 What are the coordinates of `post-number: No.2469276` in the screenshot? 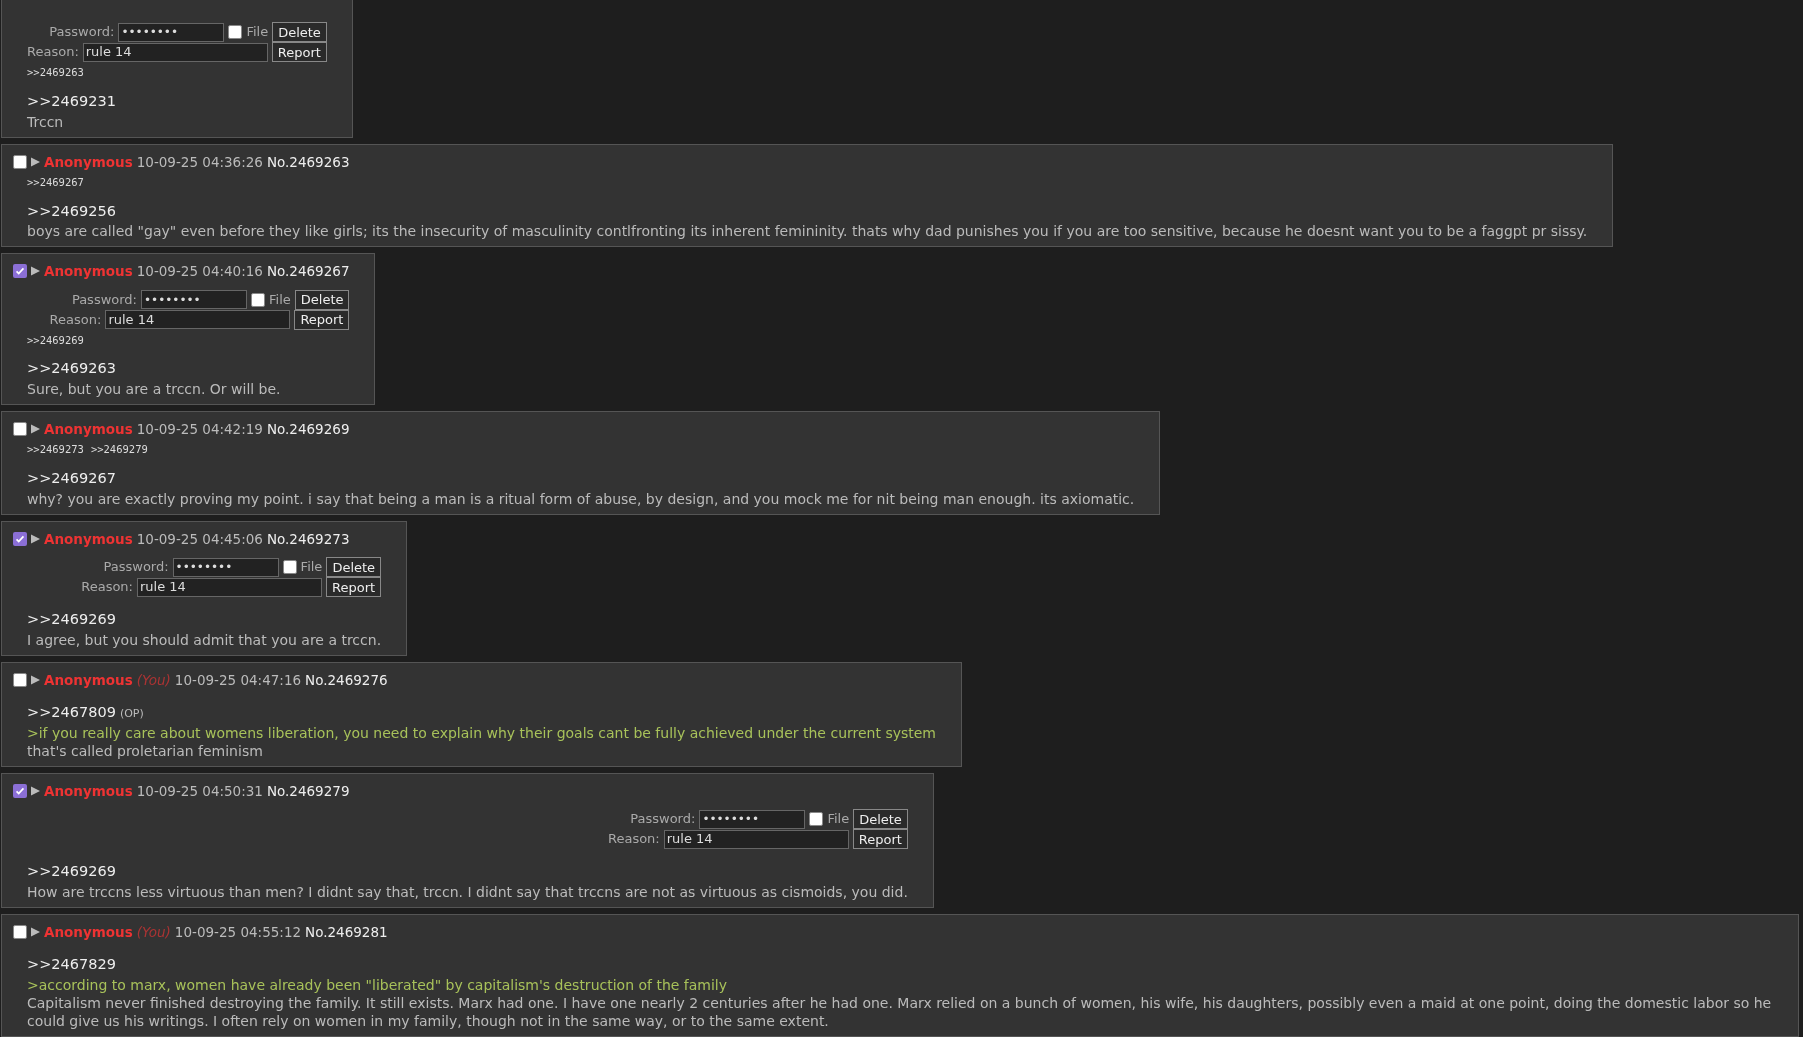 It's located at (346, 679).